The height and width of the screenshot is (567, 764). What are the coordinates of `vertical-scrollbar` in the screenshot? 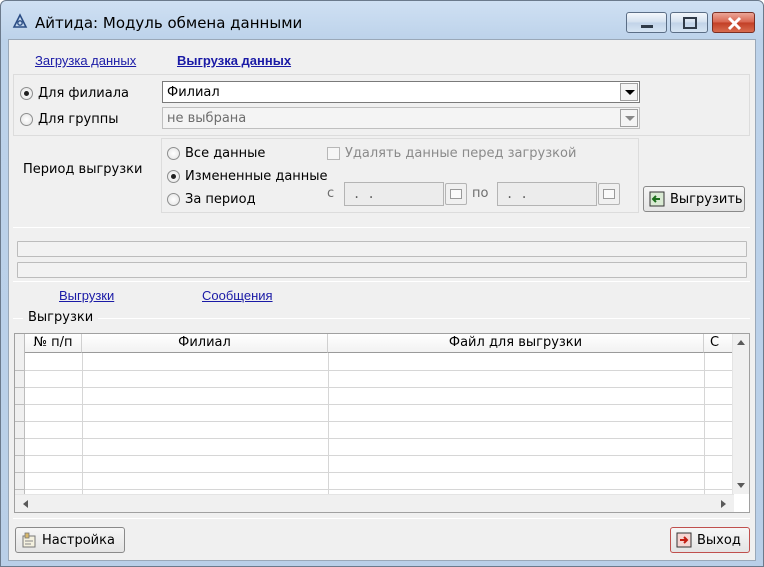 It's located at (740, 414).